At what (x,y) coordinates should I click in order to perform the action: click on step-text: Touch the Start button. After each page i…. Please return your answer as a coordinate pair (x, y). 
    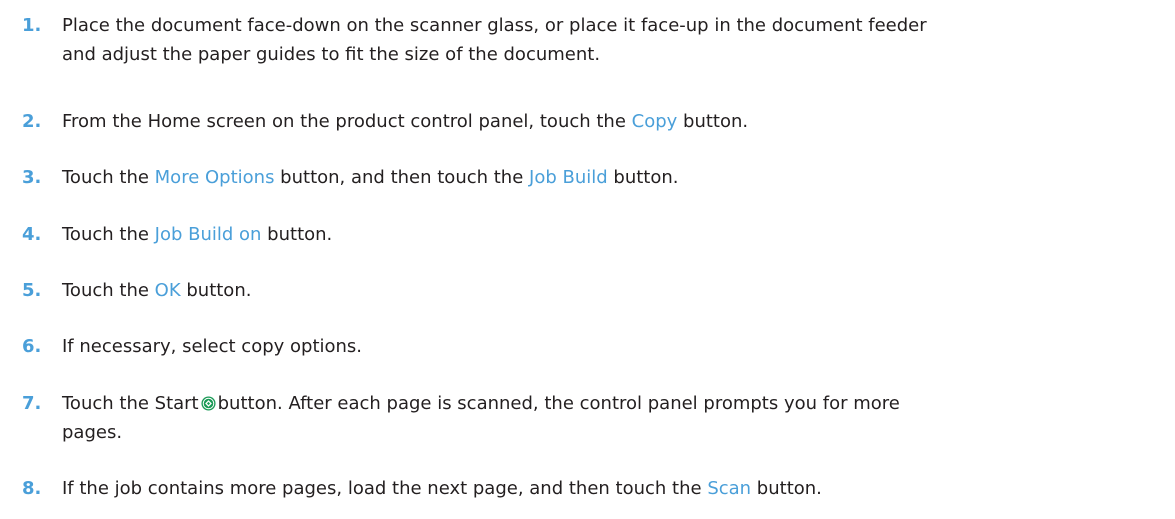
    Looking at the image, I should click on (617, 418).